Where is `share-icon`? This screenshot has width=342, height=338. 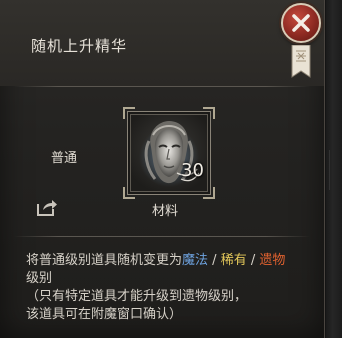
share-icon is located at coordinates (47, 208).